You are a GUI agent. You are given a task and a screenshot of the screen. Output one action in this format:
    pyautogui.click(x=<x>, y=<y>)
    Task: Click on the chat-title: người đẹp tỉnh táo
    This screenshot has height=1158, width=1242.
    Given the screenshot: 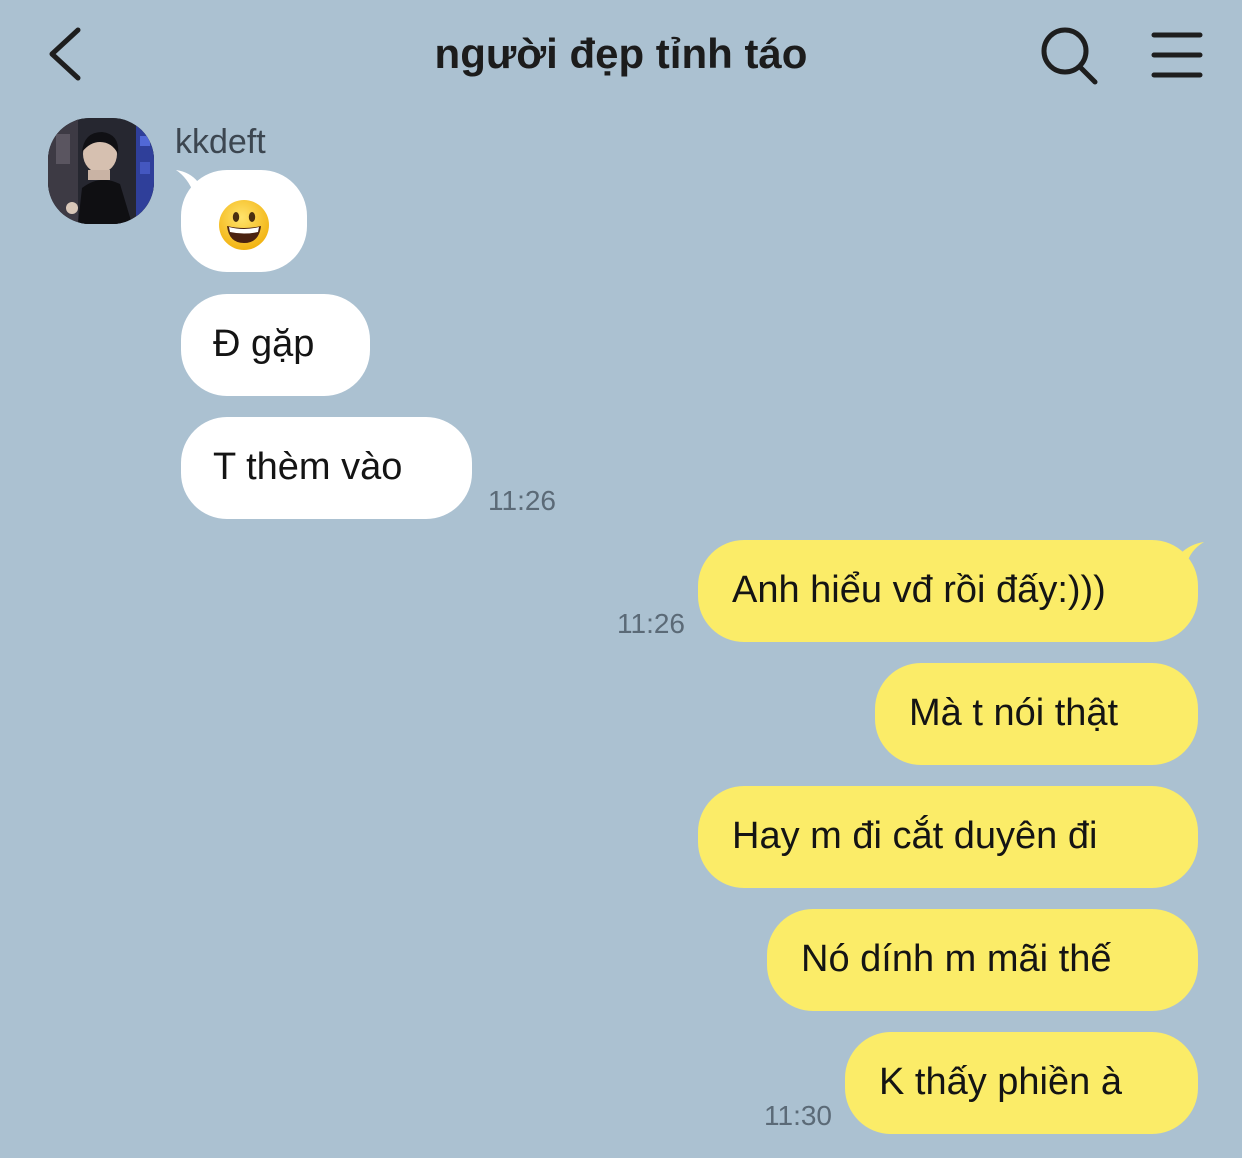 What is the action you would take?
    pyautogui.click(x=621, y=53)
    